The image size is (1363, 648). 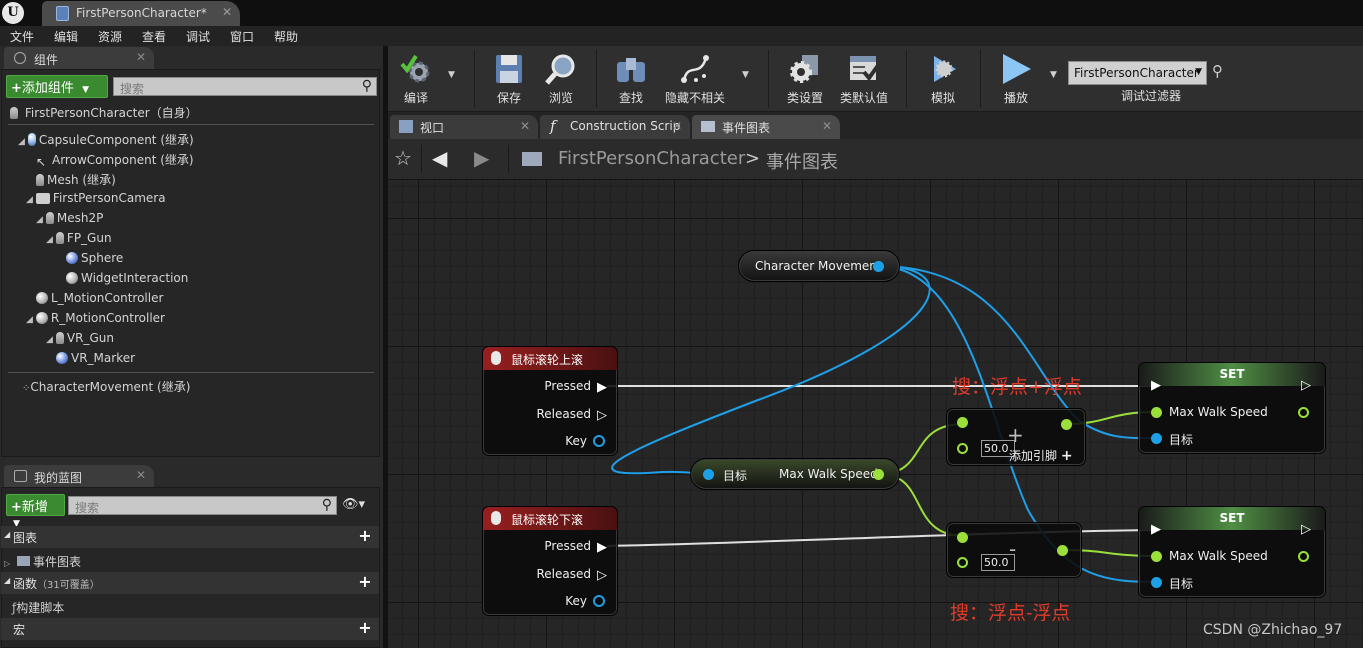 I want to click on tree-item-camera: ◢ FirstPersonCamera, so click(x=96, y=198).